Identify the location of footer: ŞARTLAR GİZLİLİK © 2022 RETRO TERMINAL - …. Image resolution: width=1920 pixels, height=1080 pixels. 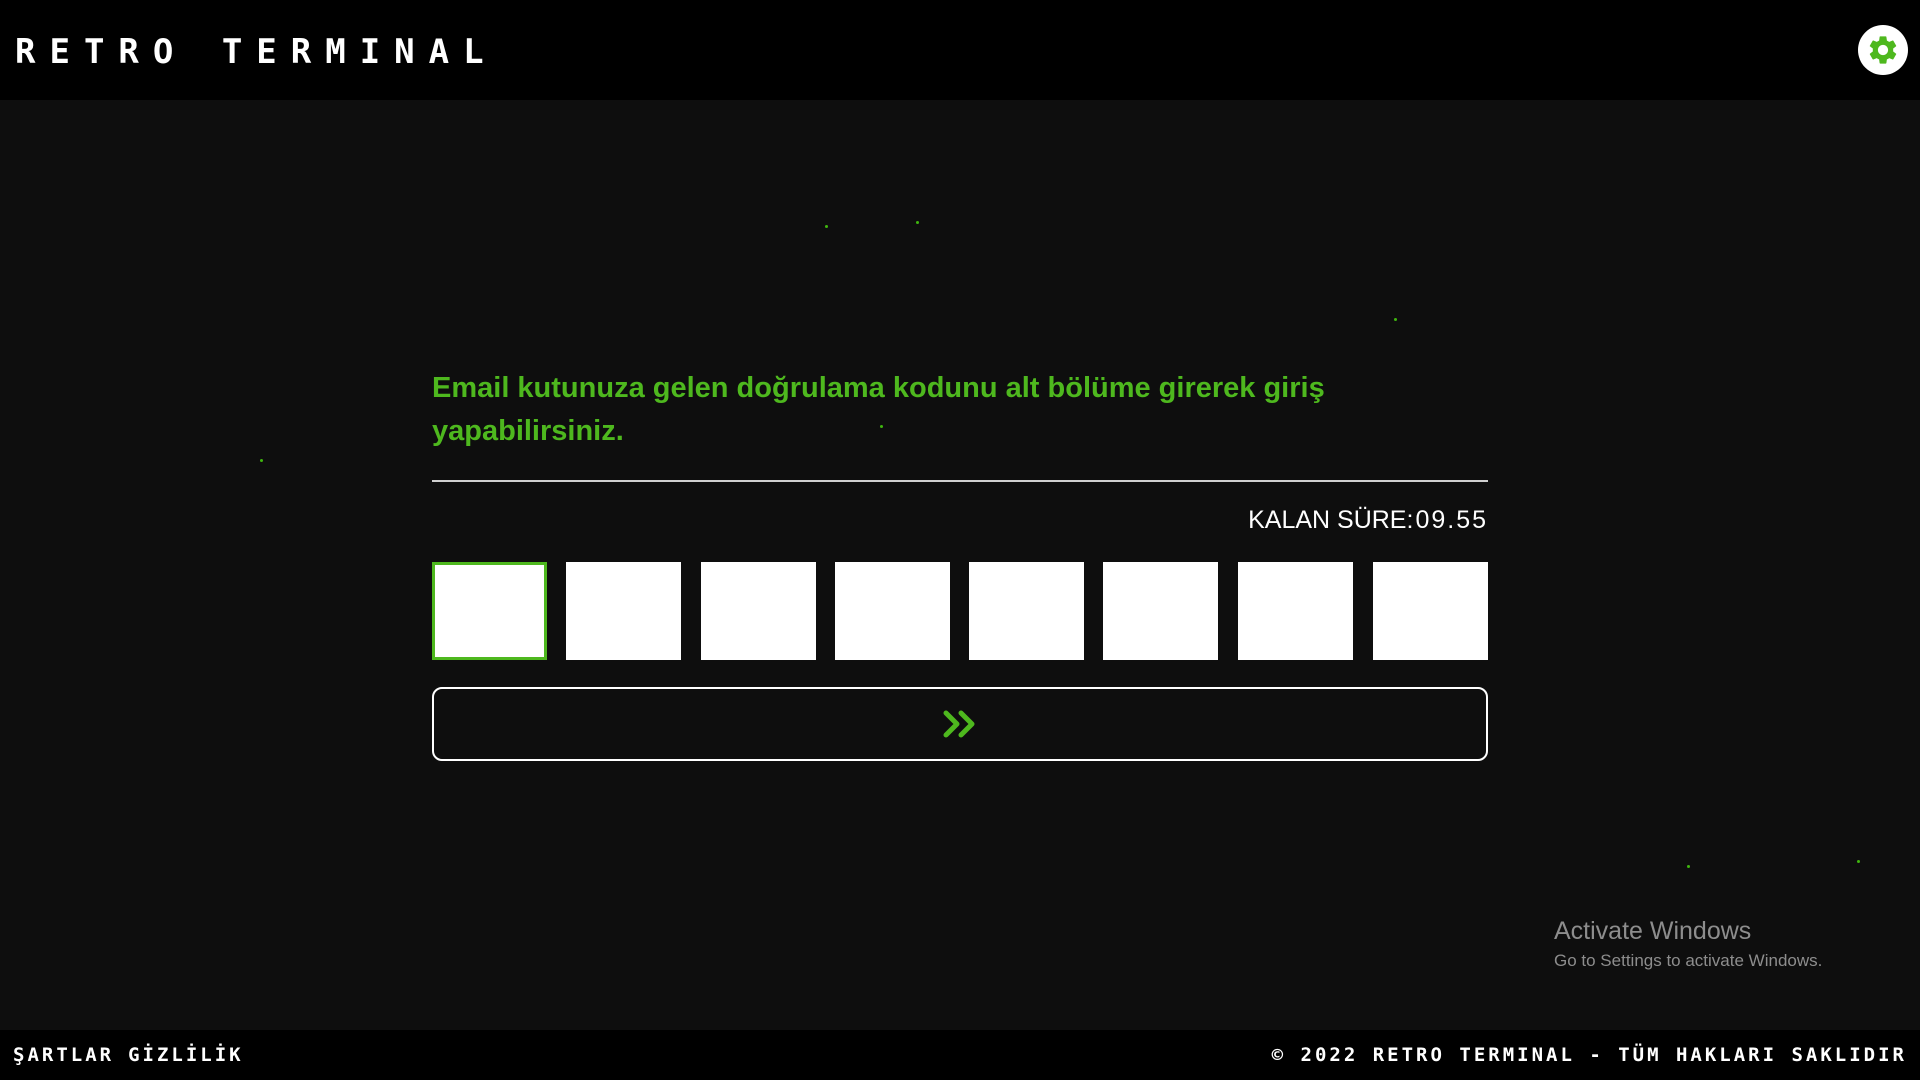
(960, 1055).